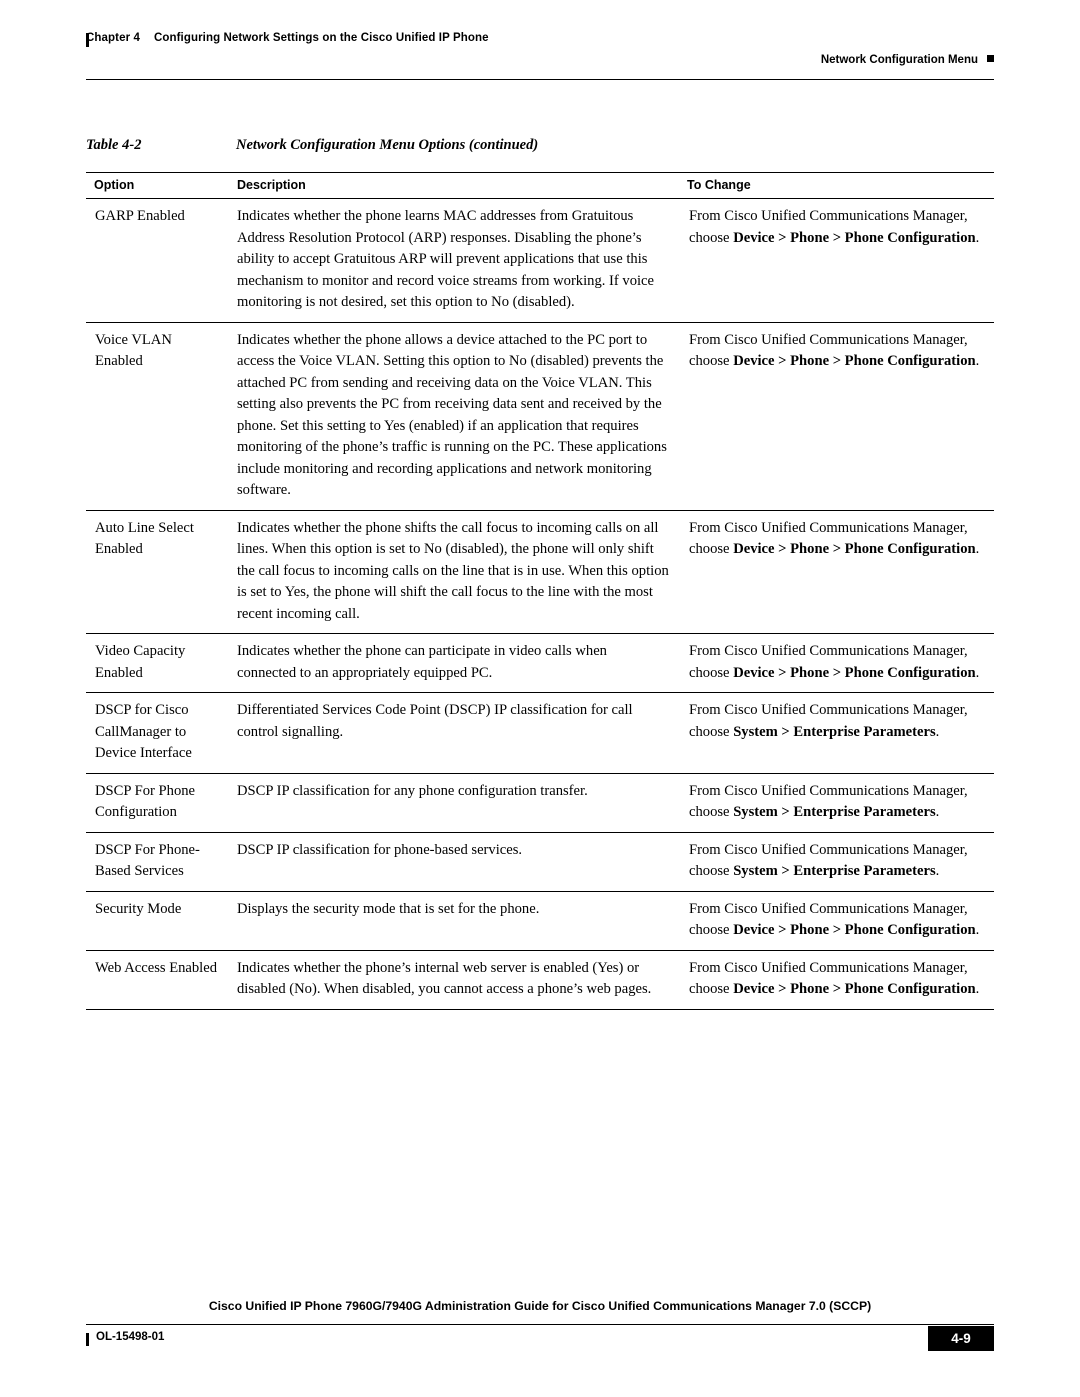 The image size is (1080, 1397). Describe the element at coordinates (157, 663) in the screenshot. I see `cell-option: Video Capacity Enabled` at that location.